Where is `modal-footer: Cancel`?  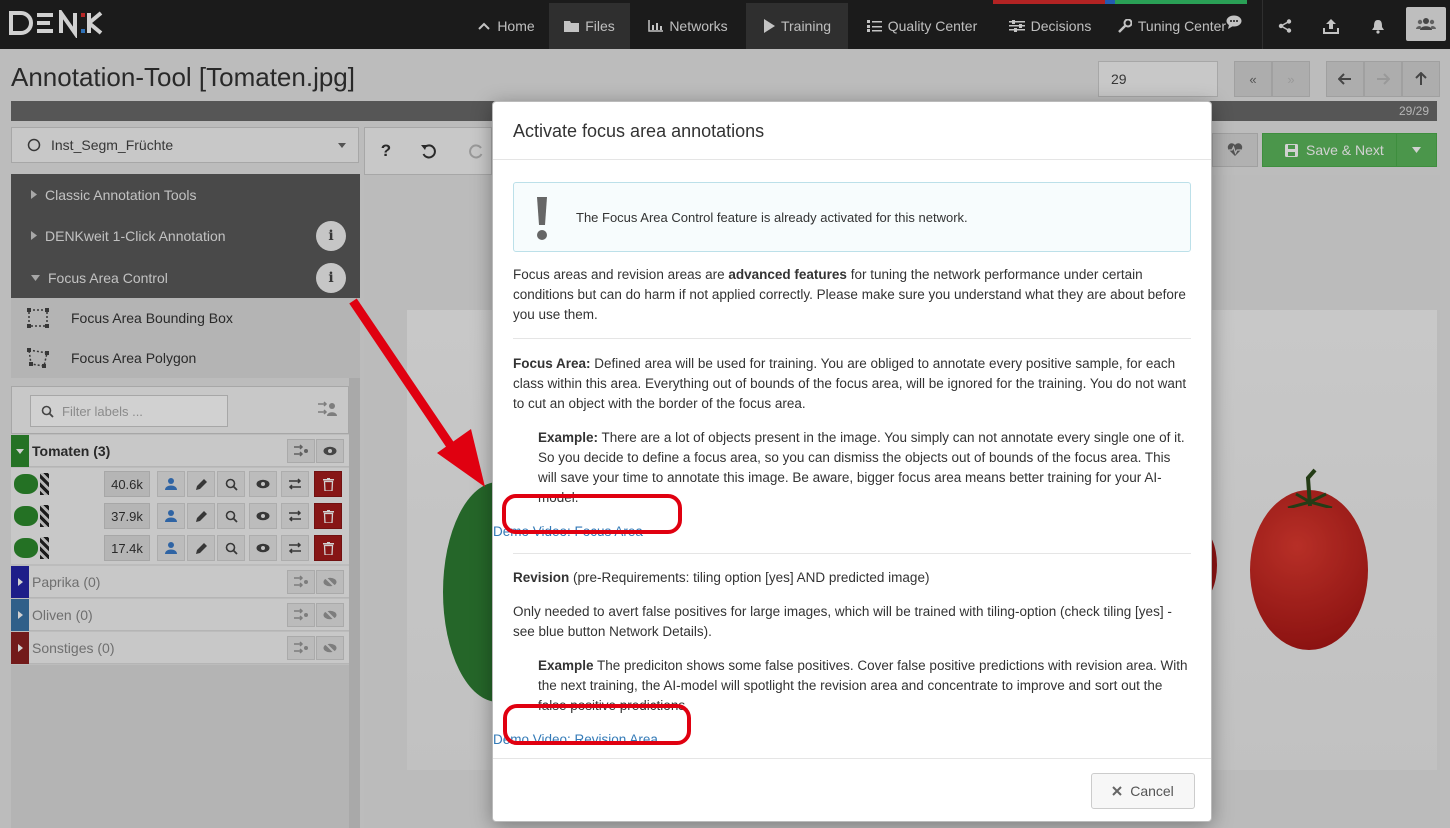 modal-footer: Cancel is located at coordinates (852, 790).